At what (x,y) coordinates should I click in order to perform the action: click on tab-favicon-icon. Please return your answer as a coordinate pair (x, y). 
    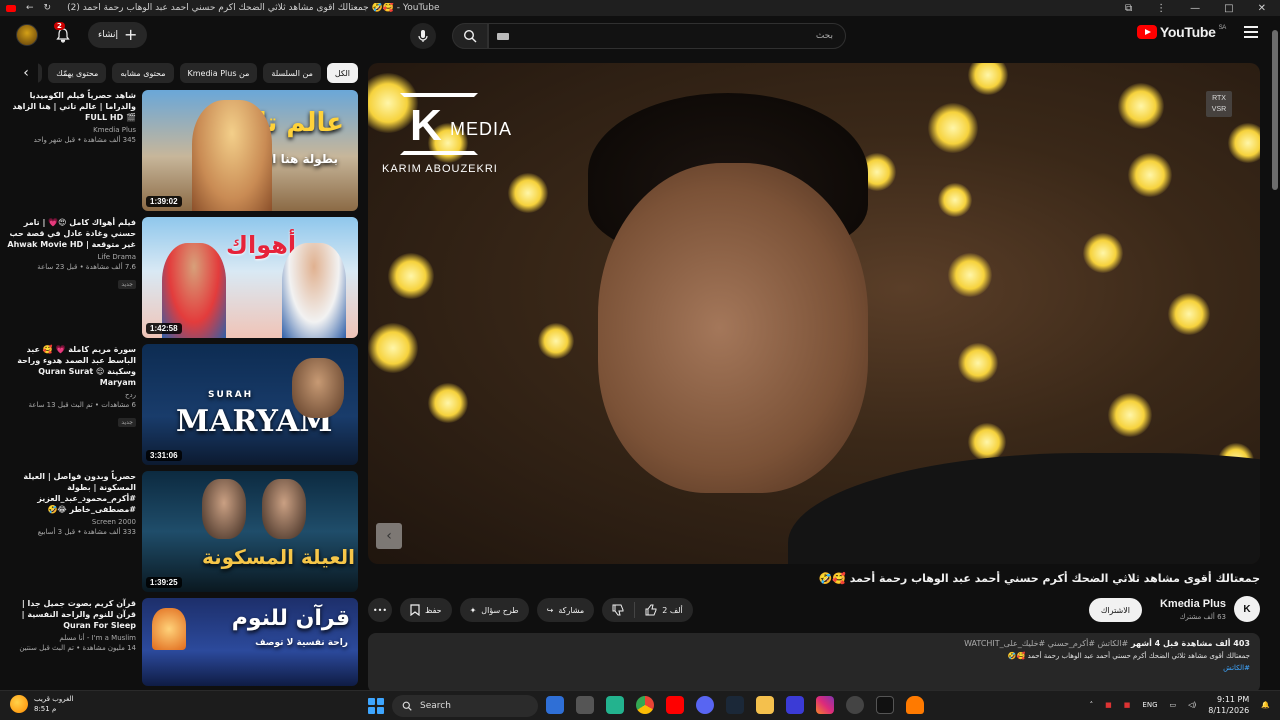
    Looking at the image, I should click on (11, 8).